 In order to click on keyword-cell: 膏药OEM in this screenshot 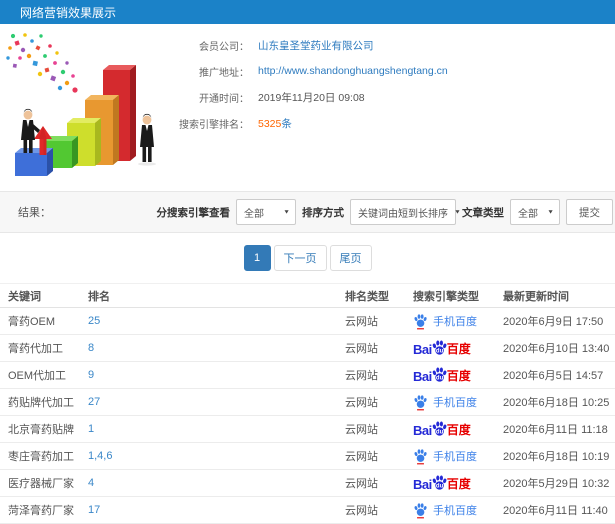, I will do `click(40, 321)`.